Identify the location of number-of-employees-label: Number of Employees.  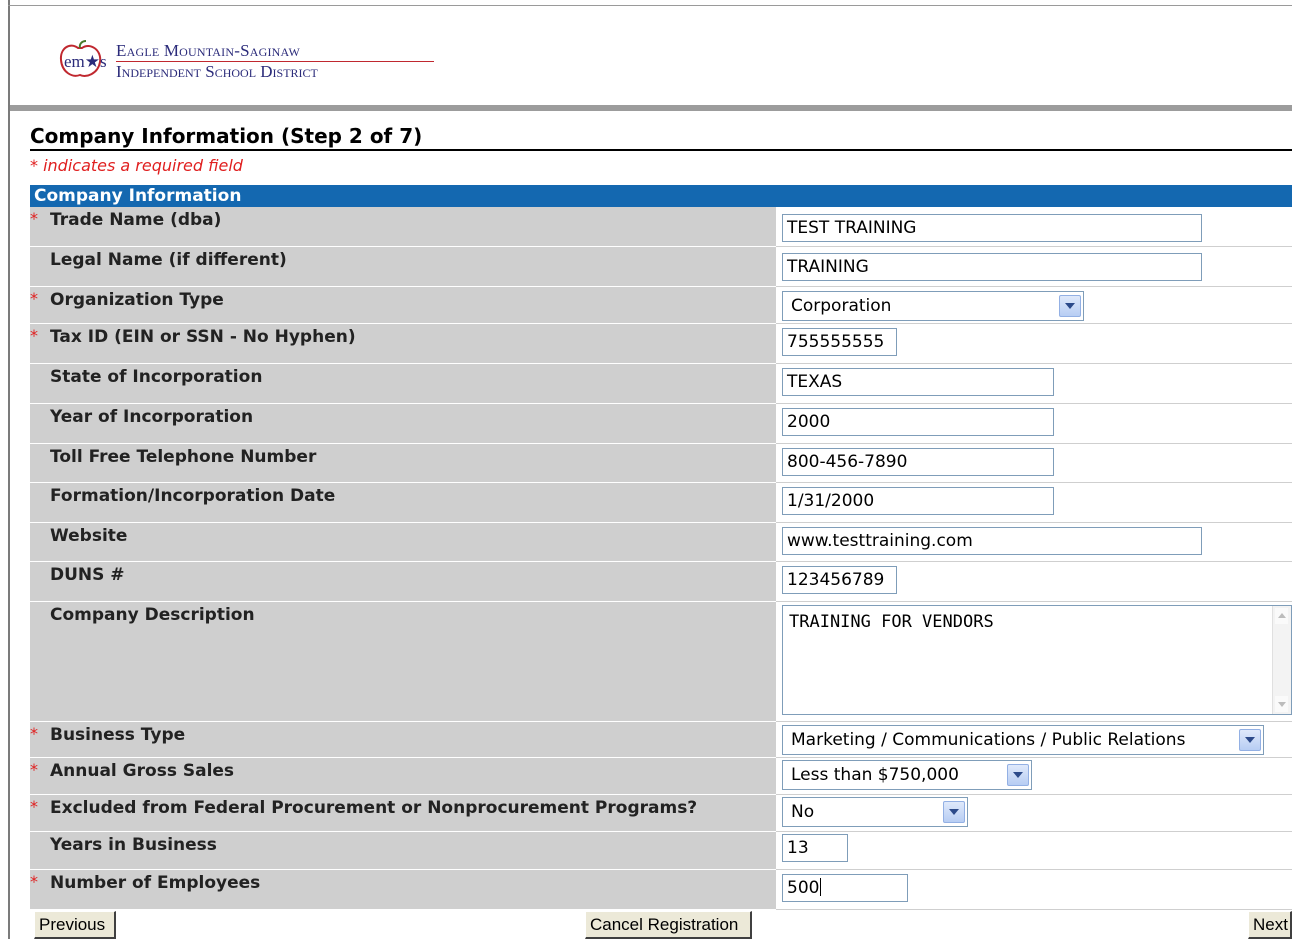
(155, 883).